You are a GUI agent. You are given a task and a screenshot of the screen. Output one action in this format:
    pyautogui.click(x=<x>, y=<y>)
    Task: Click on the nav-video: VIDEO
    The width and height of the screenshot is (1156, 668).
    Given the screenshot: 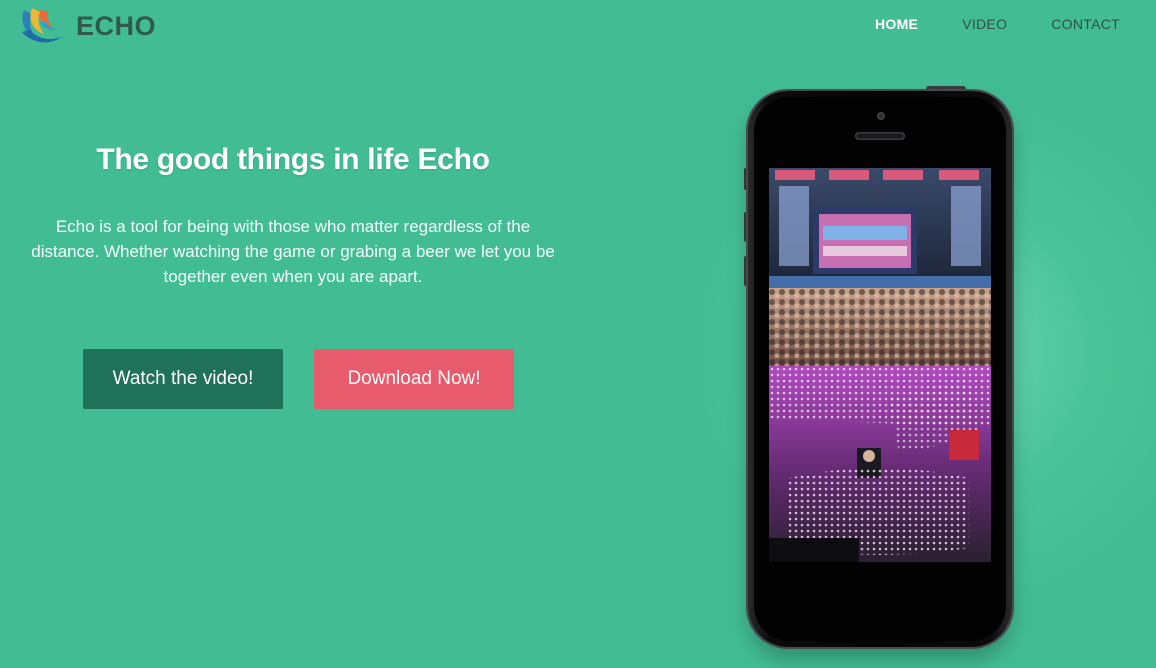 What is the action you would take?
    pyautogui.click(x=984, y=24)
    